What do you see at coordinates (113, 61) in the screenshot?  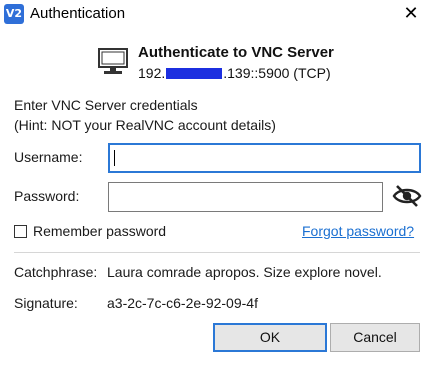 I see `monitor-icon` at bounding box center [113, 61].